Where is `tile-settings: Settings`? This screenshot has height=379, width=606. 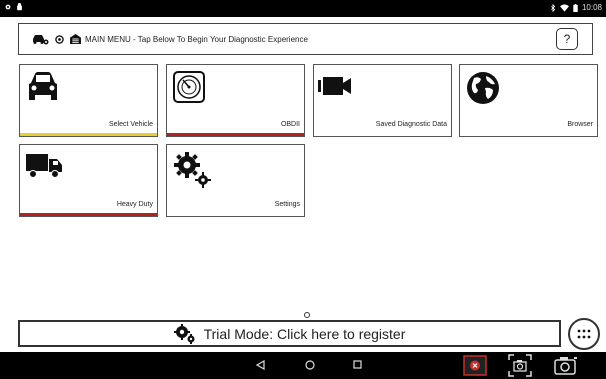 tile-settings: Settings is located at coordinates (235, 180).